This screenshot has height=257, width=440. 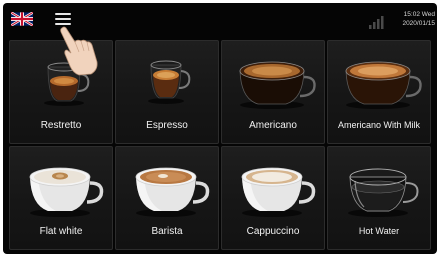 I want to click on americano-with-milk-cup-icon, so click(x=383, y=85).